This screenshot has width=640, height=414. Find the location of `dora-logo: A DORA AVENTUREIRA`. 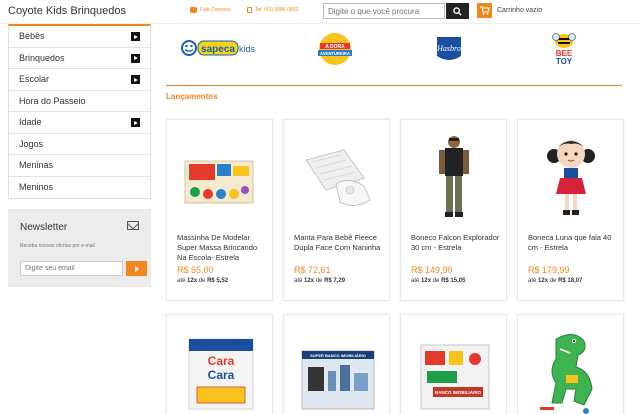

dora-logo: A DORA AVENTUREIRA is located at coordinates (335, 49).